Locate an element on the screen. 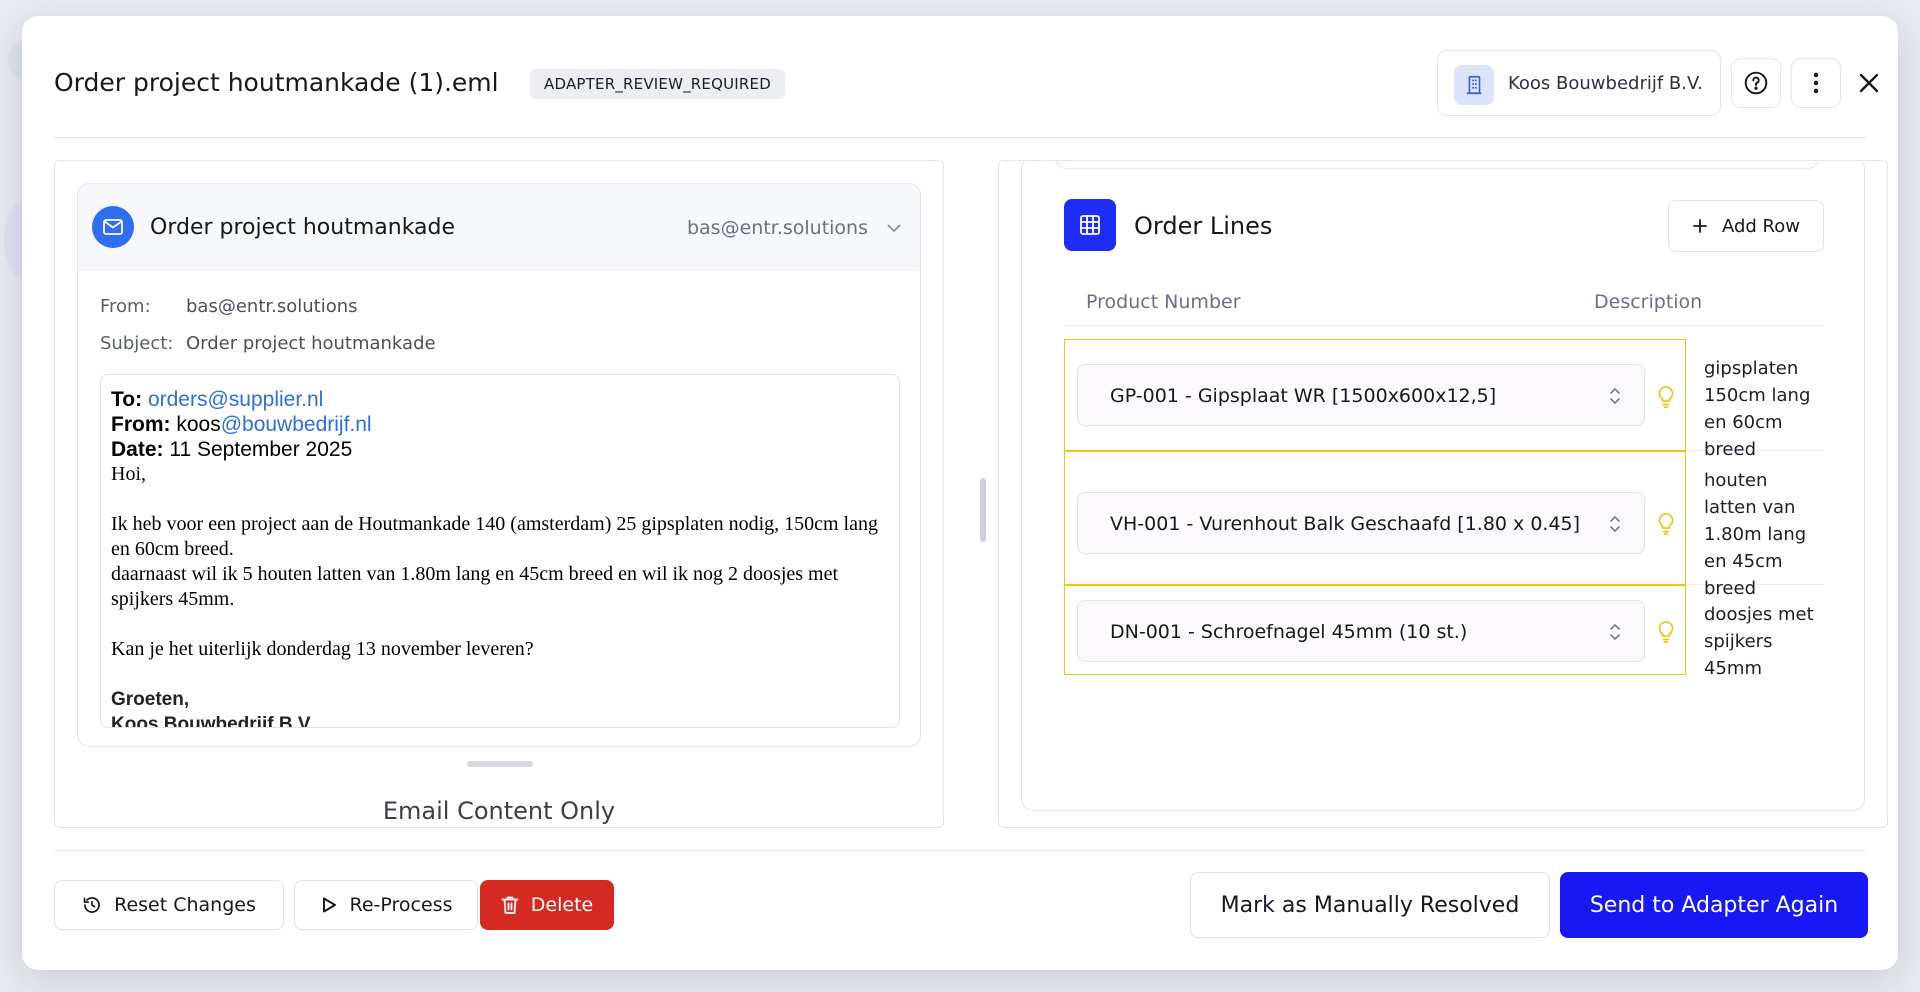 The width and height of the screenshot is (1920, 992). email-from-line: From: koos@bouwbedrijf.nl is located at coordinates (241, 424).